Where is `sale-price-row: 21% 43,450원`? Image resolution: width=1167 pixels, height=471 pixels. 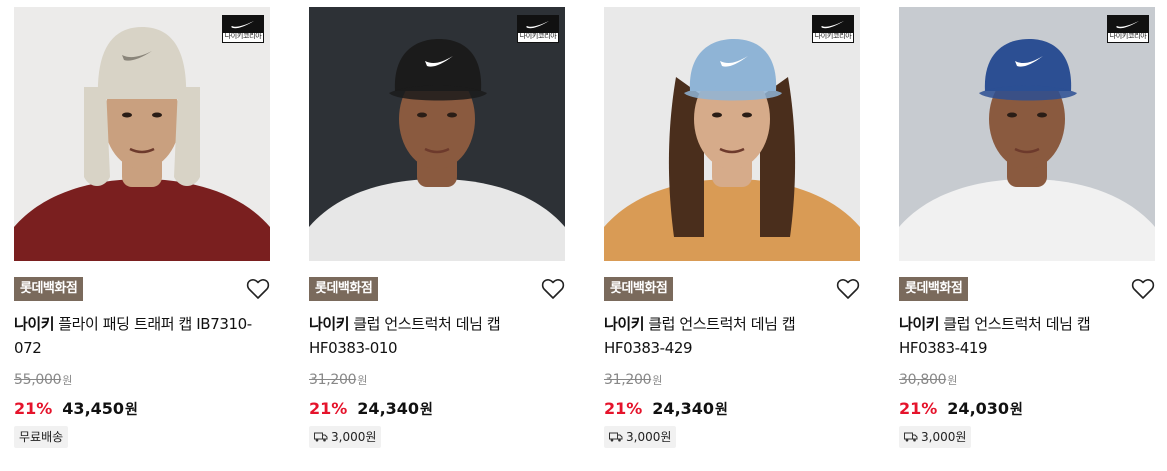
sale-price-row: 21% 43,450원 is located at coordinates (76, 409).